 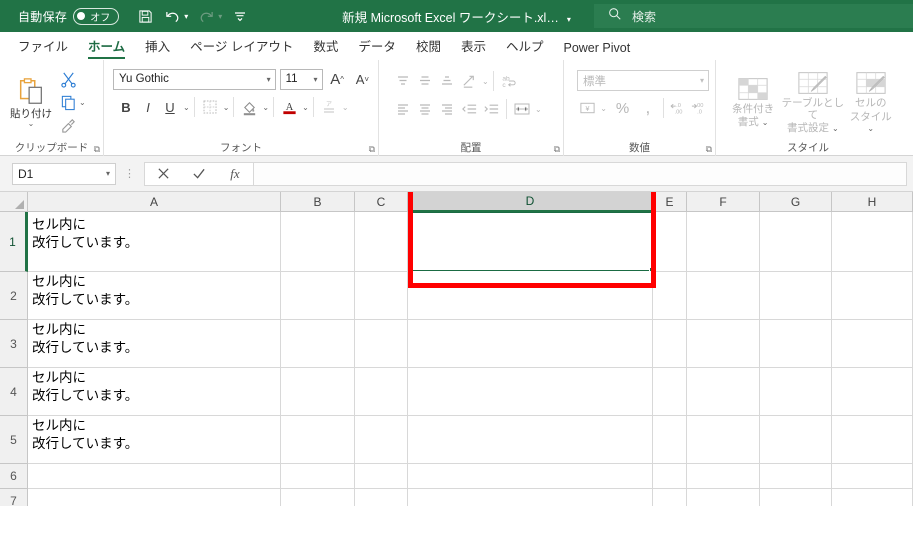 I want to click on name-box: D1 ▾, so click(x=64, y=173).